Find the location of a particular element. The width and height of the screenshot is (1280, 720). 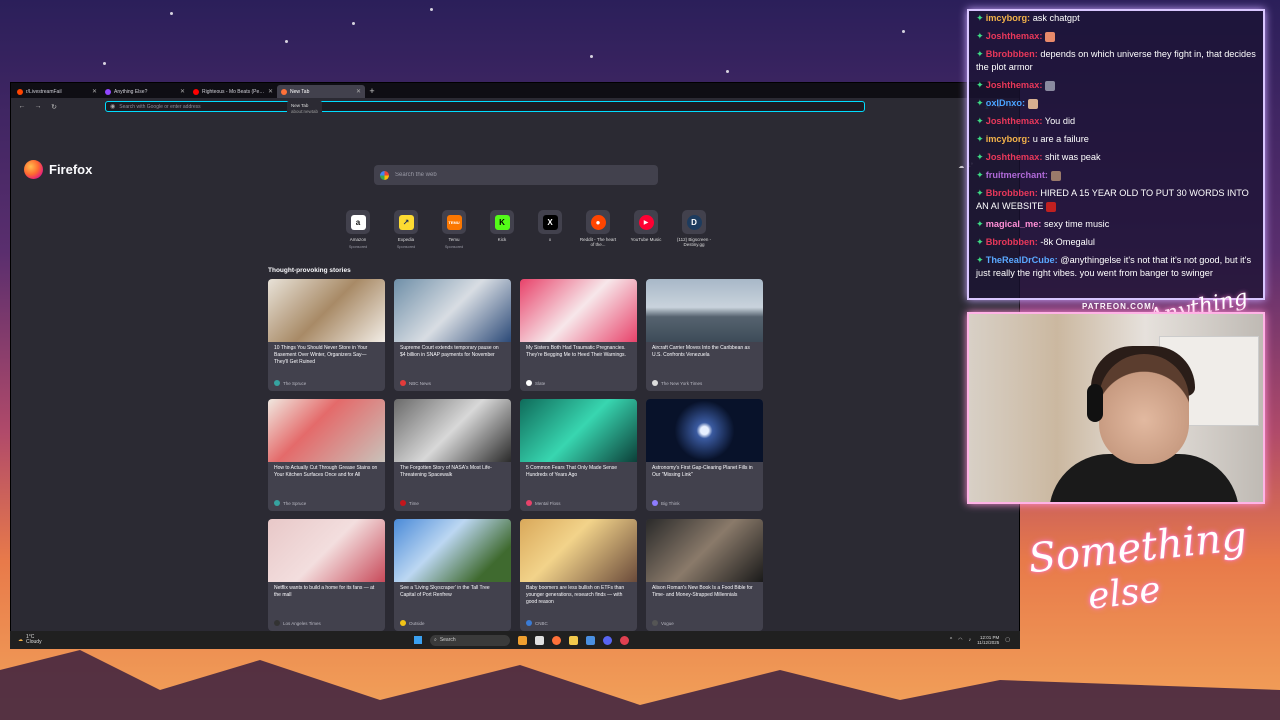

tab-righteous: Righteous - Mo Beats (Pepe Ar... ✕ is located at coordinates (233, 91).